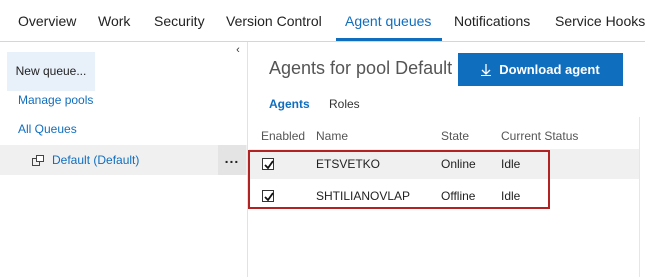 The width and height of the screenshot is (645, 277). What do you see at coordinates (238, 50) in the screenshot?
I see `chevron-left-icon: ‹` at bounding box center [238, 50].